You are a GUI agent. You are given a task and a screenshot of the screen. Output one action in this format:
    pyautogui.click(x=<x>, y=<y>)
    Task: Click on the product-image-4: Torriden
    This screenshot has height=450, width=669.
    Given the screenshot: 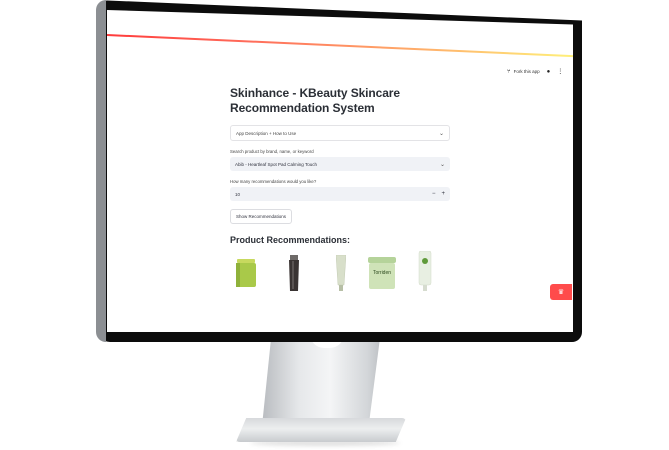 What is the action you would take?
    pyautogui.click(x=382, y=273)
    